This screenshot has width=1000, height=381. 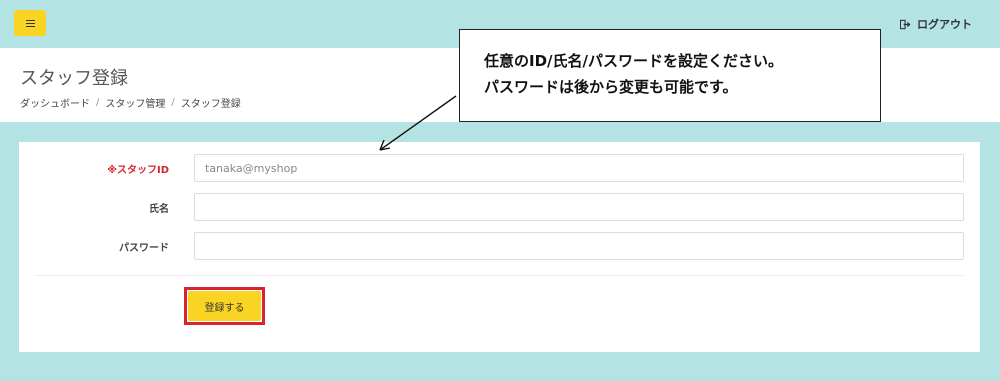 I want to click on breadcrumb: ダッシュボード / スタッフ管理 / スタッフ登録, so click(x=130, y=102).